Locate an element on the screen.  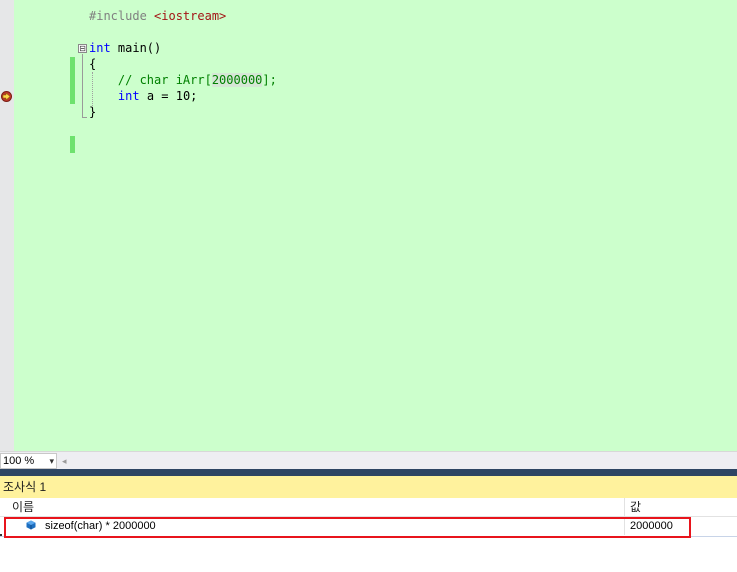
code-token: #include is located at coordinates (122, 16).